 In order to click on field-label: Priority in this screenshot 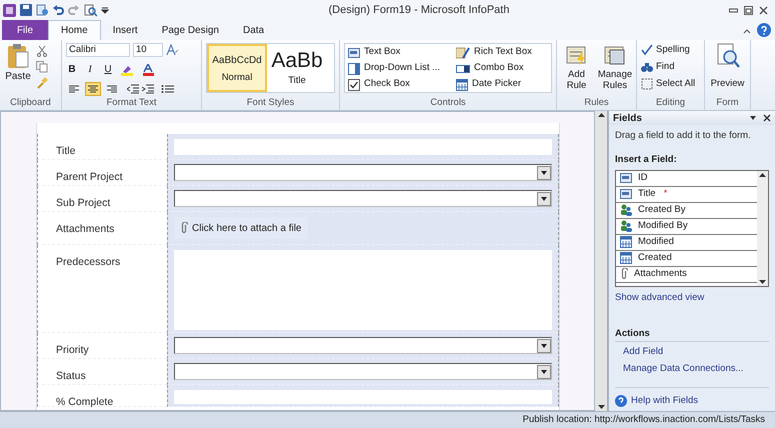, I will do `click(72, 350)`.